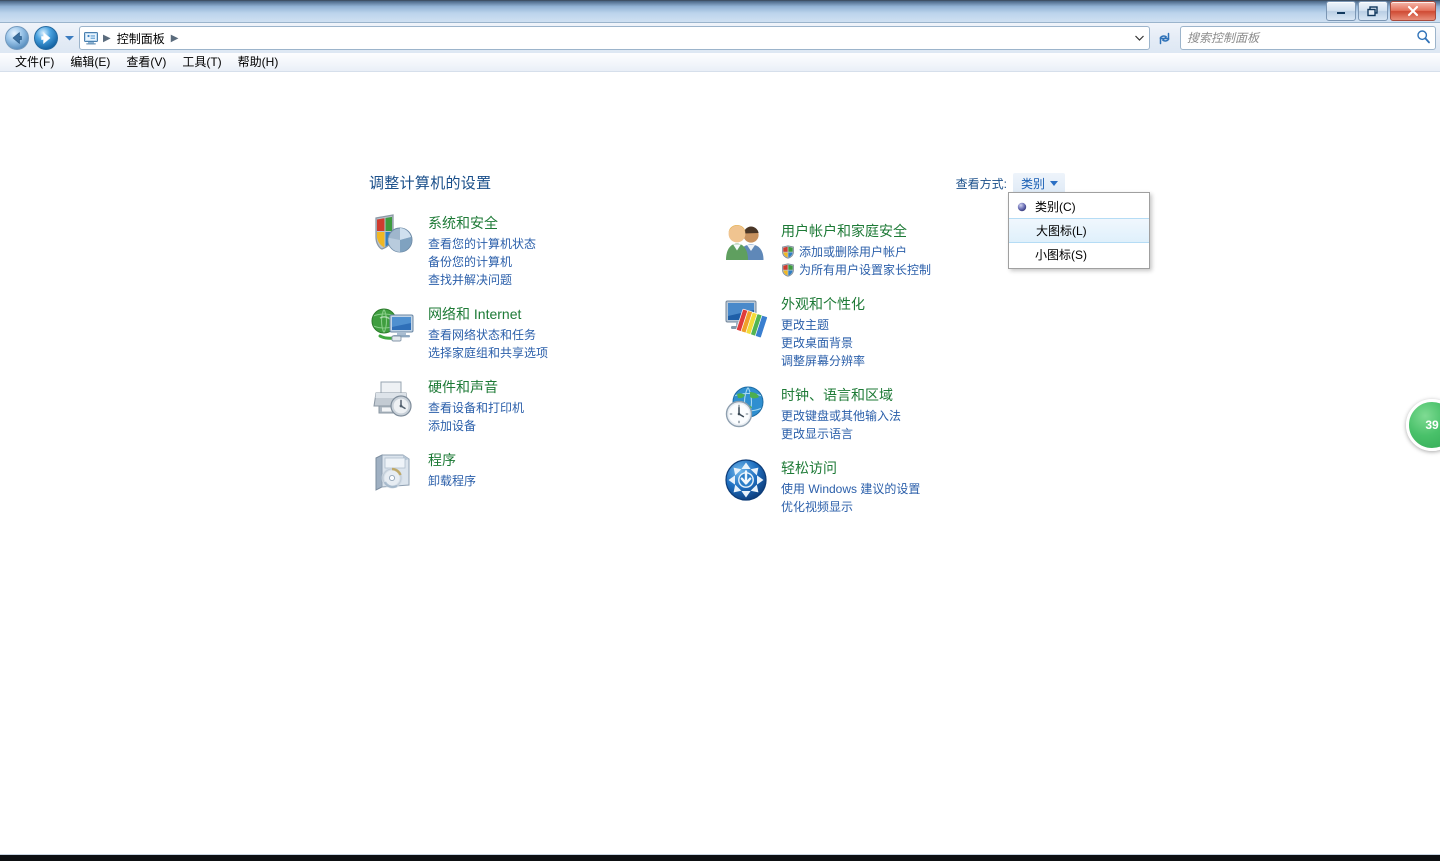  I want to click on menu-view: 查看(V), so click(146, 62).